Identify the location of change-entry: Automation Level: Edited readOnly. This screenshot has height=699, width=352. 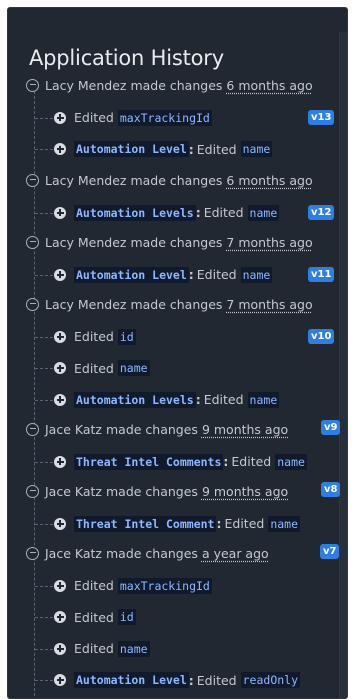
(177, 680).